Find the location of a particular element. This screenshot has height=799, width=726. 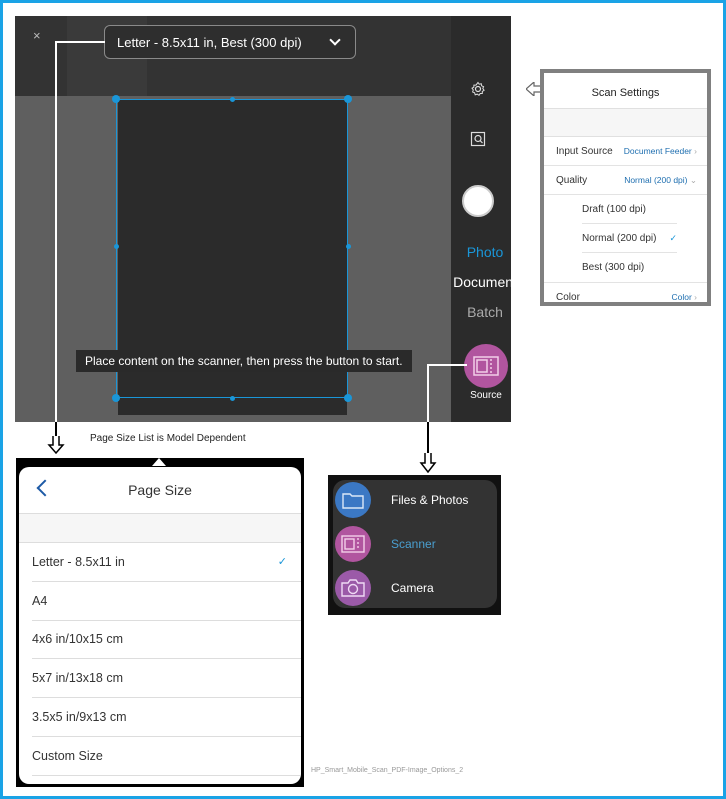

source-item-label: Scanner is located at coordinates (413, 544).